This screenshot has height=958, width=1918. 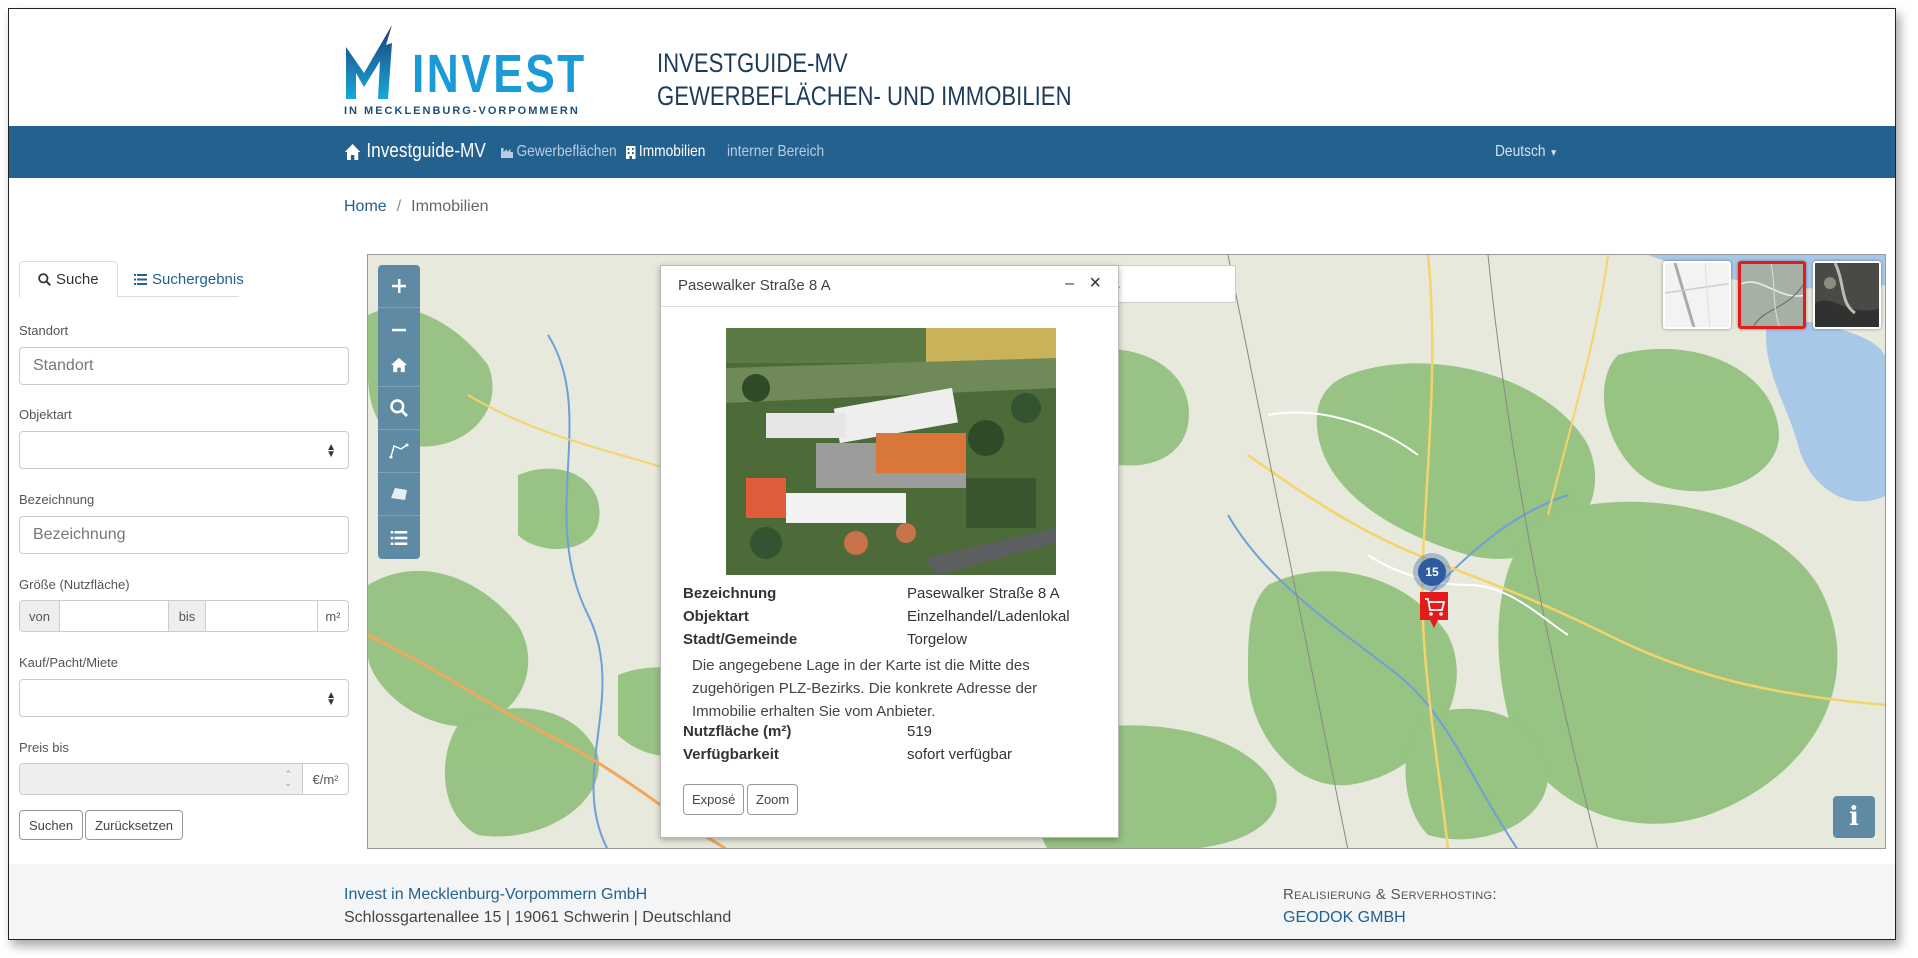 What do you see at coordinates (288, 778) in the screenshot?
I see `spinner-icon: ⌃ ⌄` at bounding box center [288, 778].